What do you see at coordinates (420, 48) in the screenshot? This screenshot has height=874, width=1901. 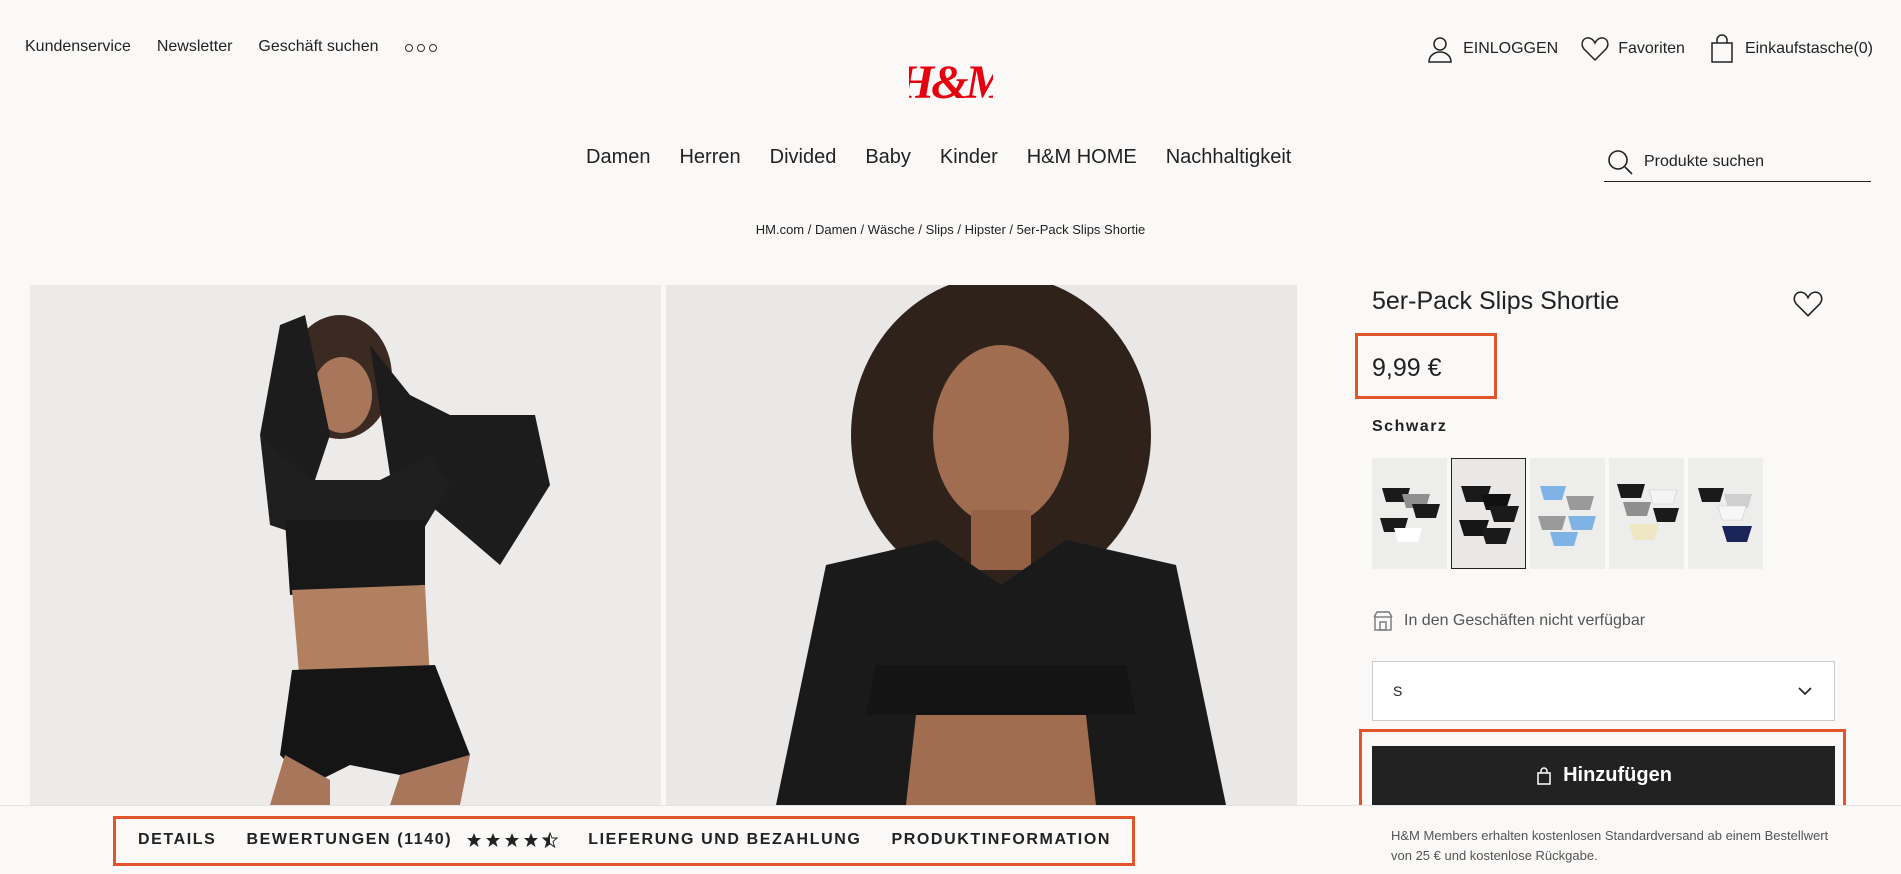 I see `more-icon` at bounding box center [420, 48].